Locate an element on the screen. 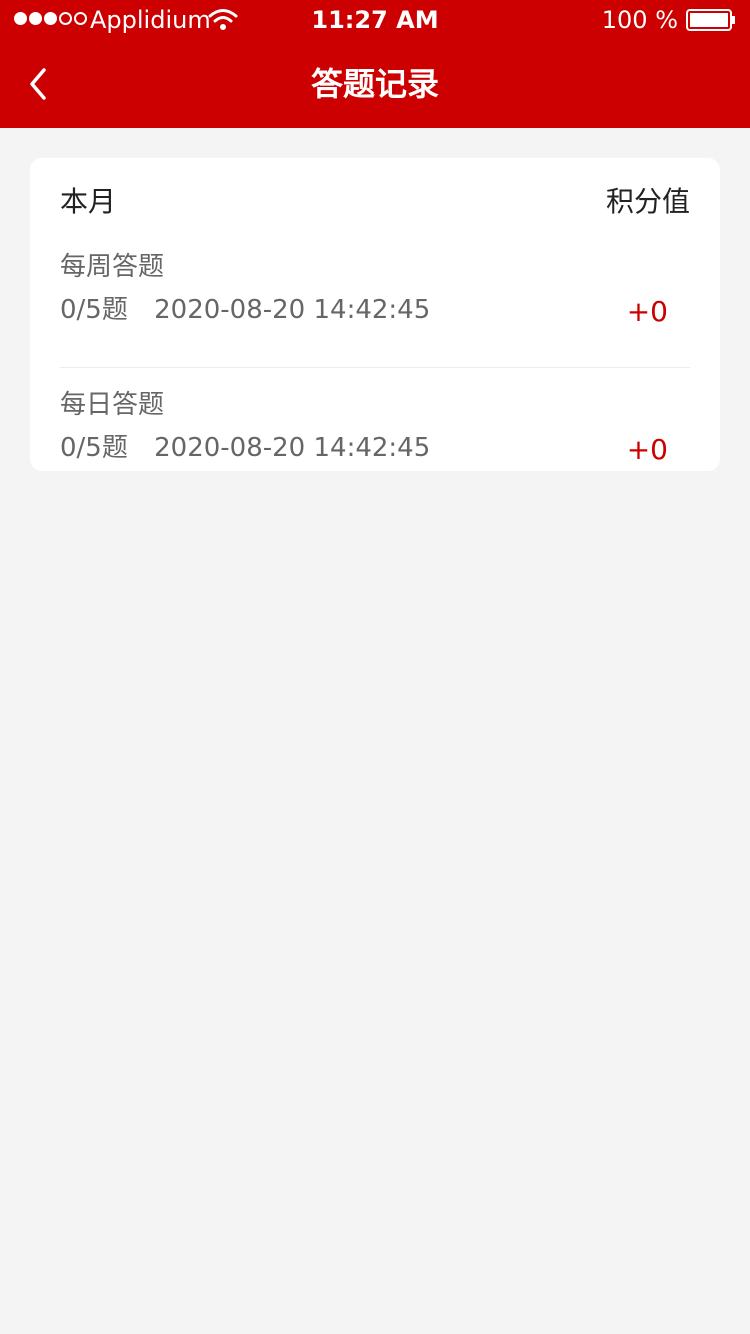 This screenshot has height=1334, width=750. navigation-bar: 答题记录 is located at coordinates (375, 84).